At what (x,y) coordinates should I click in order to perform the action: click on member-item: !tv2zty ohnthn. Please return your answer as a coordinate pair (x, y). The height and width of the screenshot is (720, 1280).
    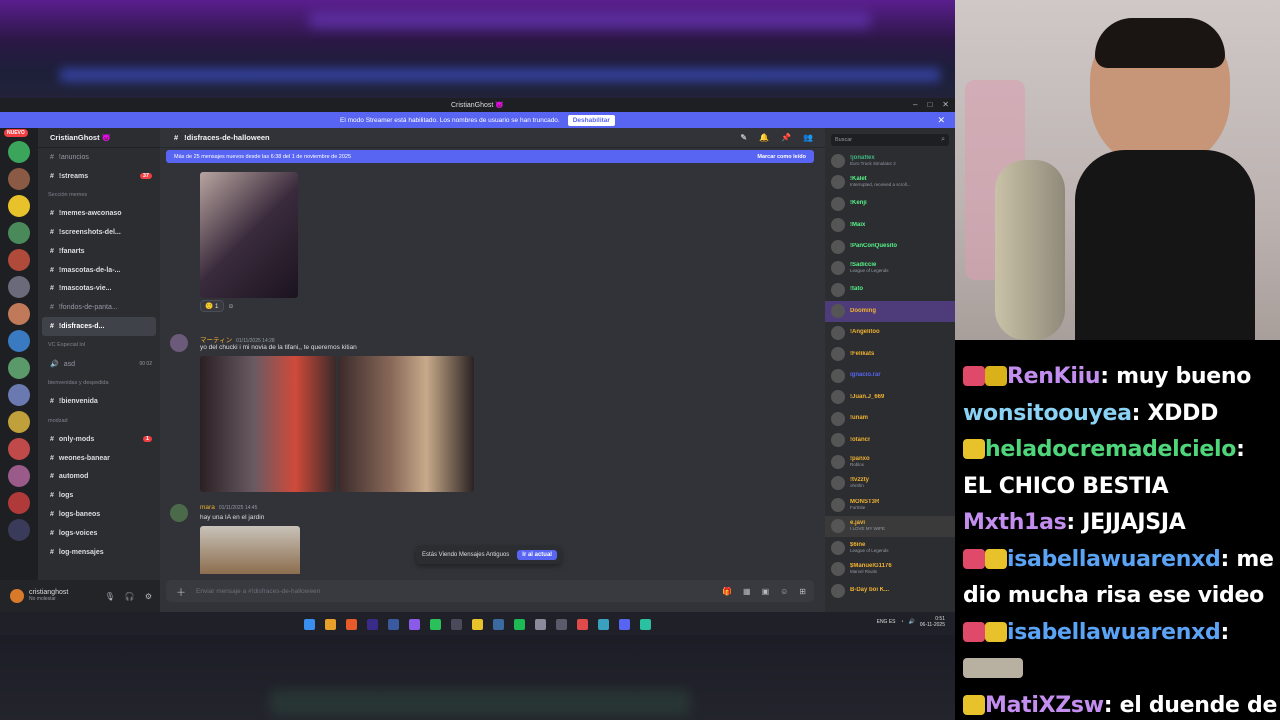
    Looking at the image, I should click on (890, 484).